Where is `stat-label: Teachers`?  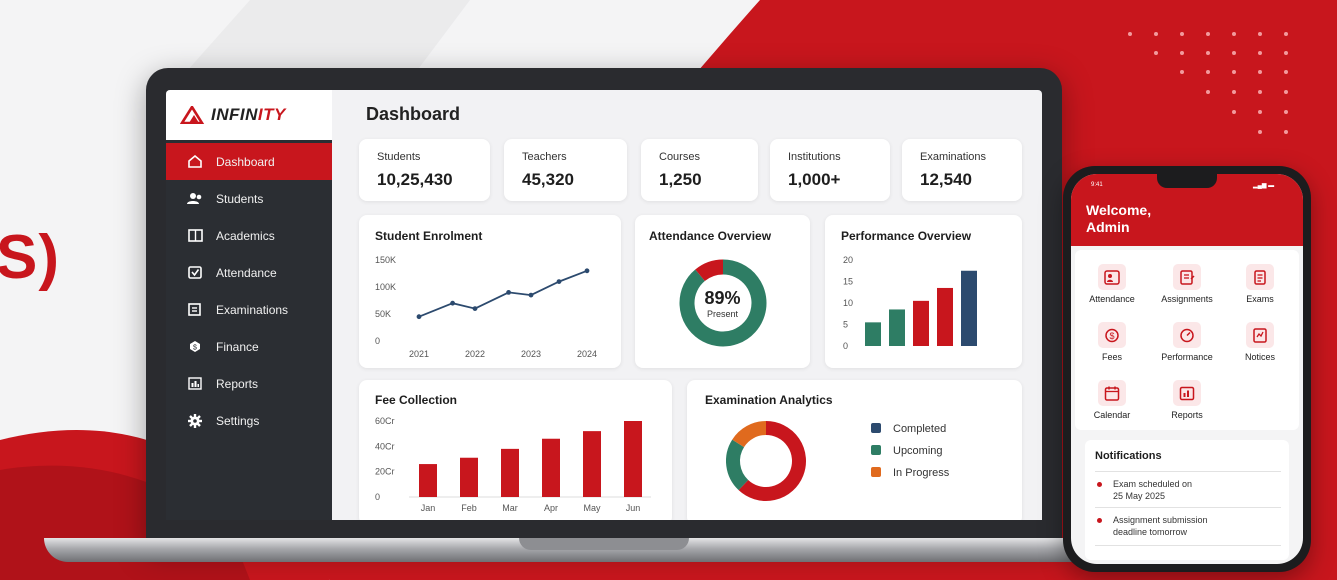 stat-label: Teachers is located at coordinates (544, 157).